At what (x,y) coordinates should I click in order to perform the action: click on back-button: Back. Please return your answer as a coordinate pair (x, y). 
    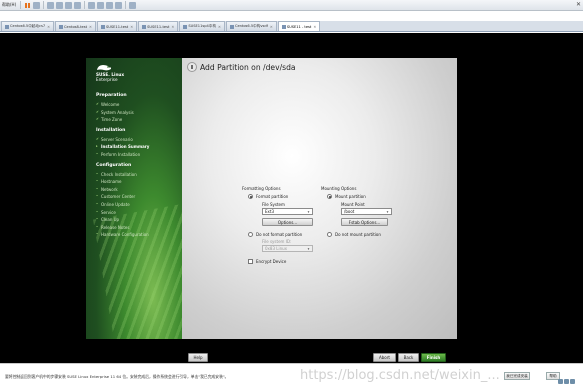
    Looking at the image, I should click on (408, 357).